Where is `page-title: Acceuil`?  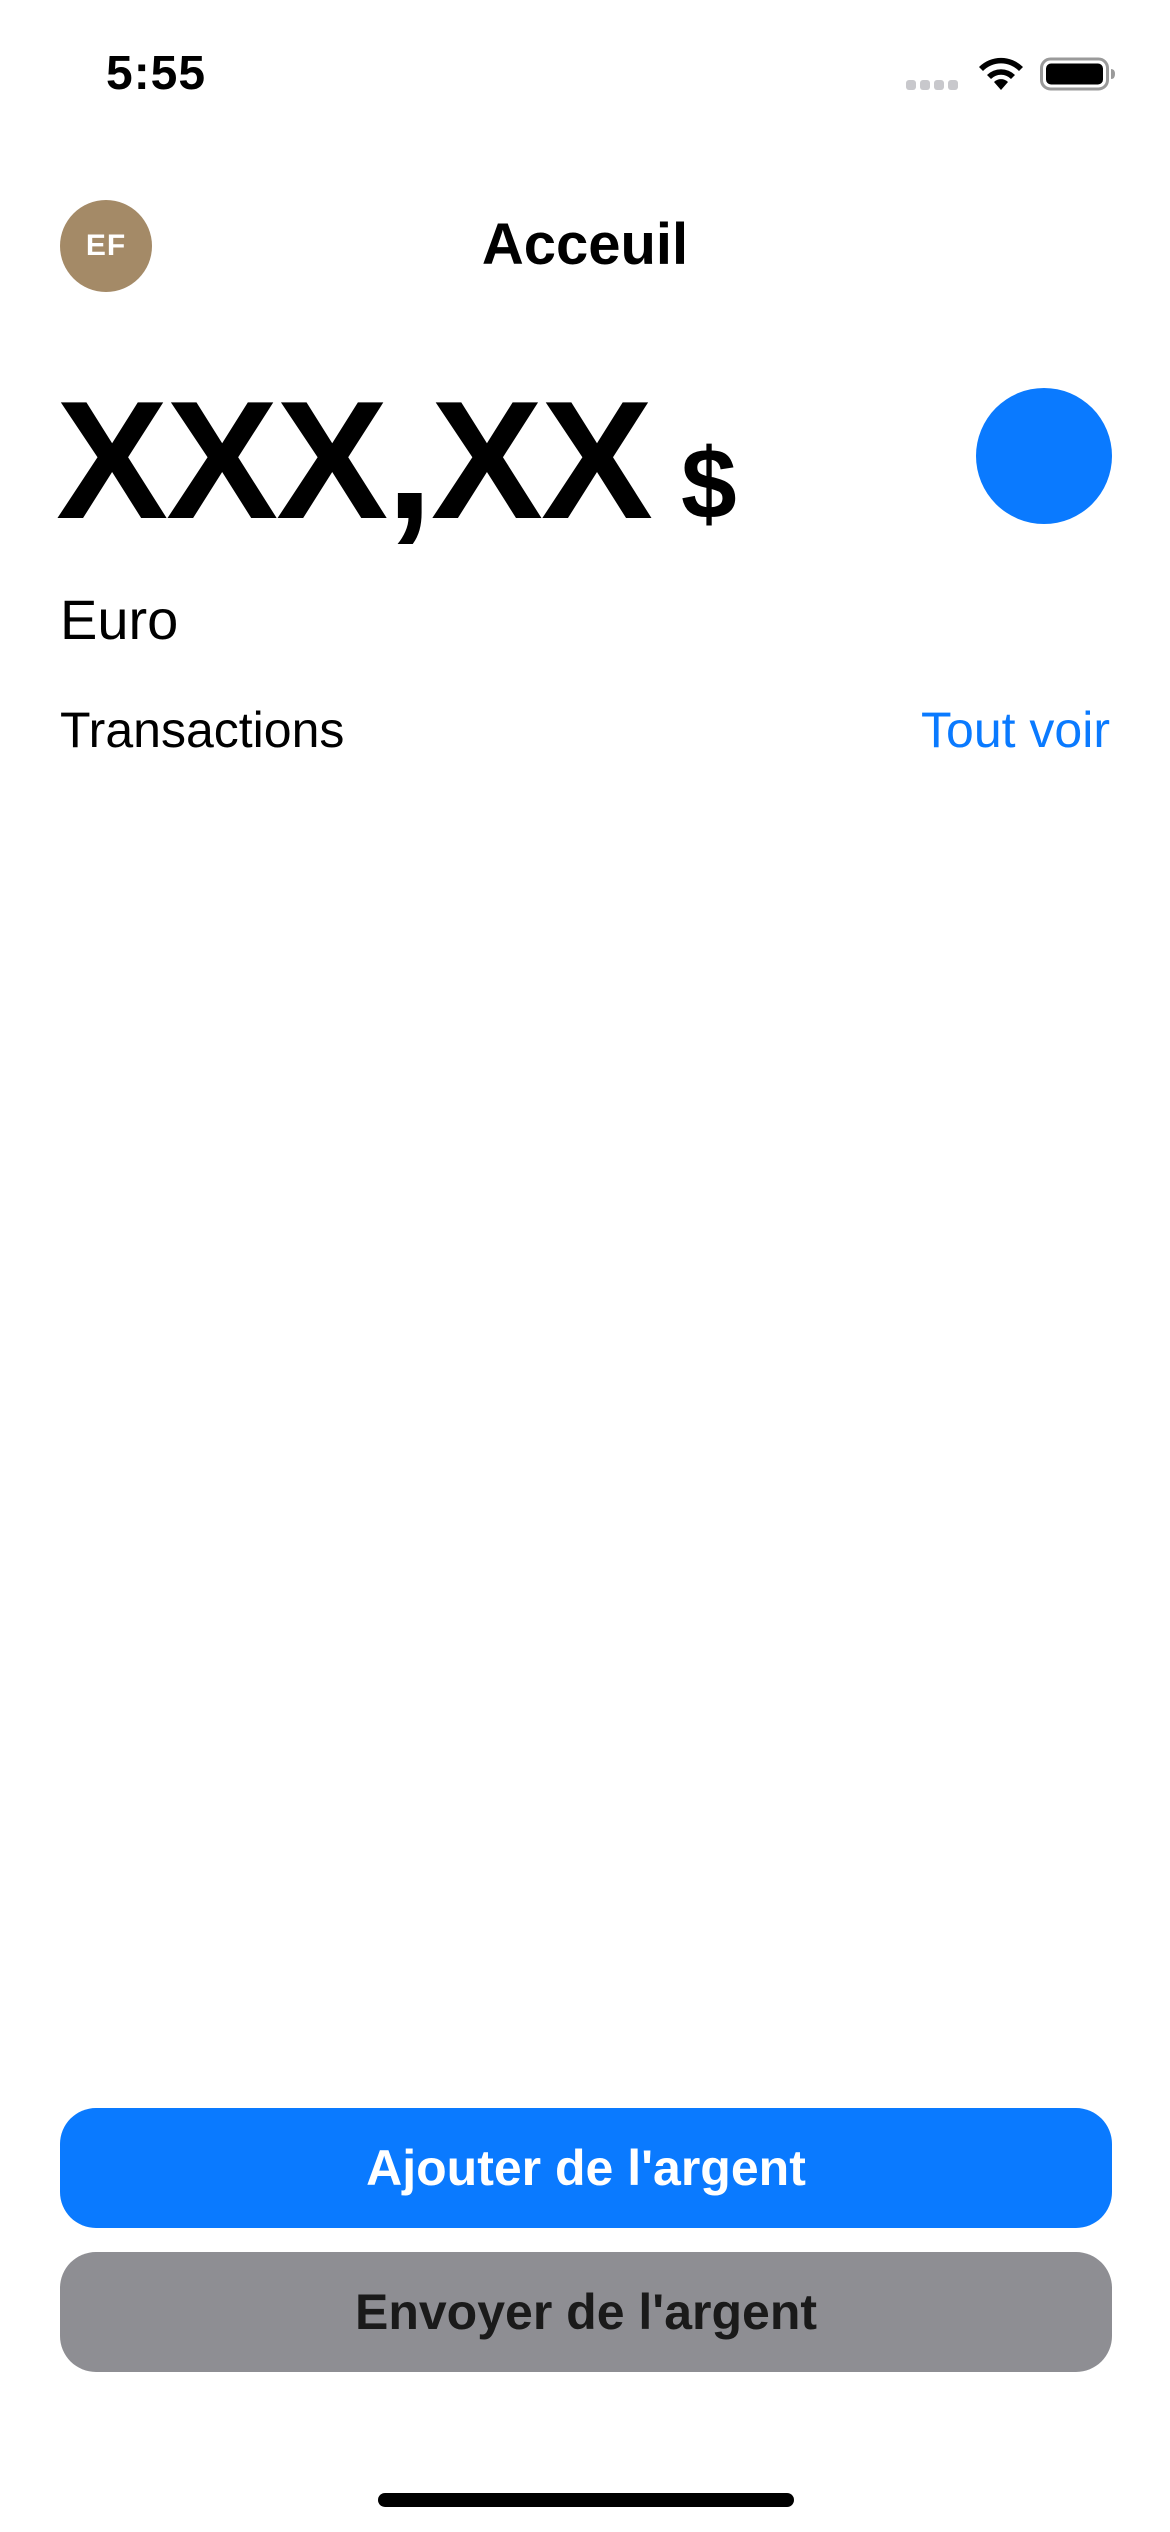
page-title: Acceuil is located at coordinates (585, 244).